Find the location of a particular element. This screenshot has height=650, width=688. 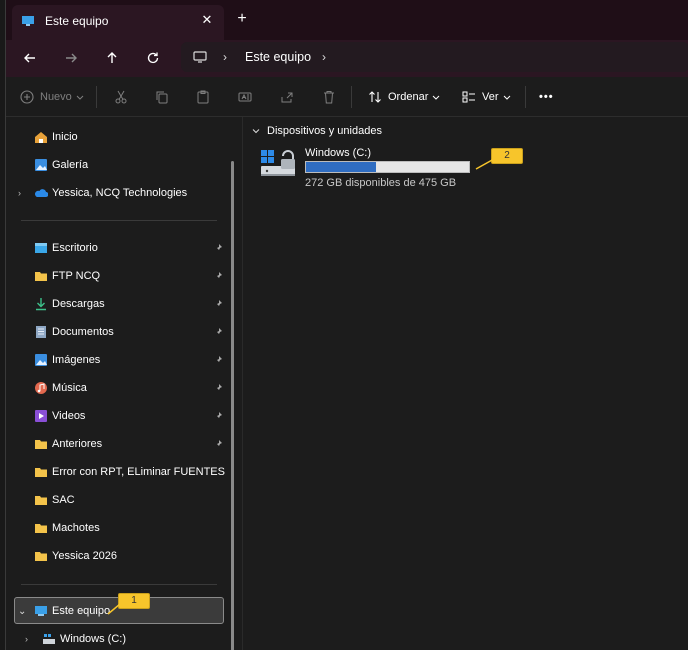

callout-pointer is located at coordinates (485, 164).